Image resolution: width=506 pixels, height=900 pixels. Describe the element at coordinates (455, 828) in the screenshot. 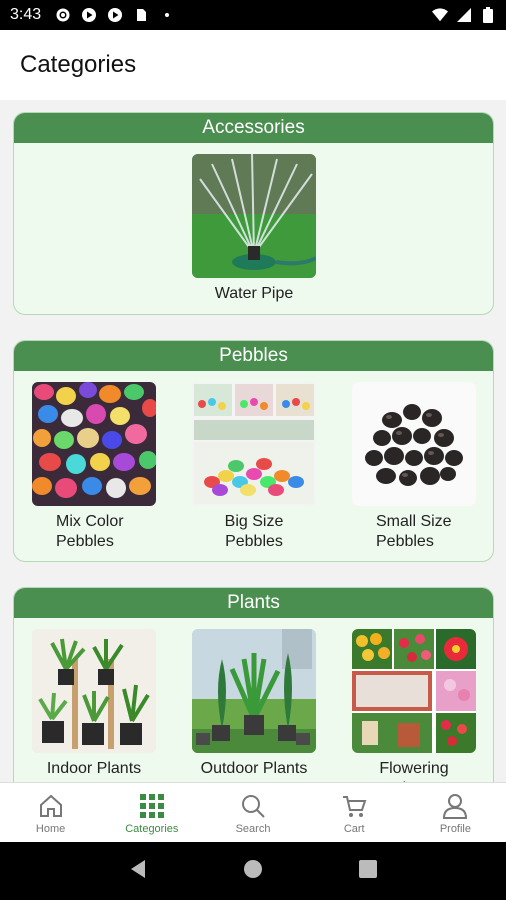

I see `nav-label: Profile` at that location.